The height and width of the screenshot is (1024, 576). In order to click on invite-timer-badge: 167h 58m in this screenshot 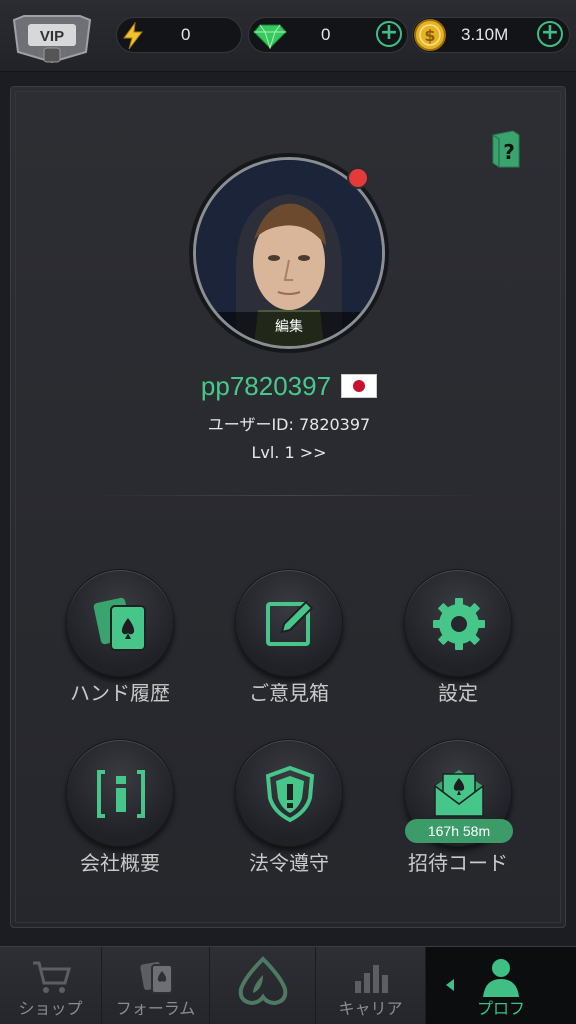, I will do `click(459, 831)`.